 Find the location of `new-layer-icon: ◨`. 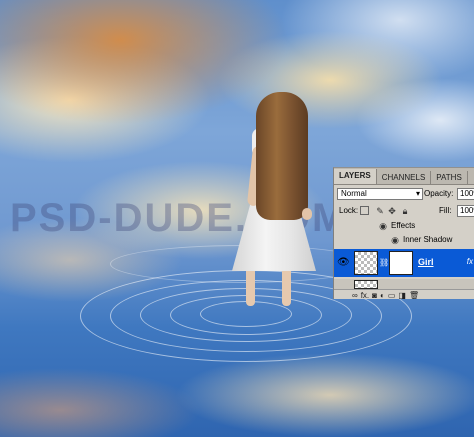

new-layer-icon: ◨ is located at coordinates (402, 295).